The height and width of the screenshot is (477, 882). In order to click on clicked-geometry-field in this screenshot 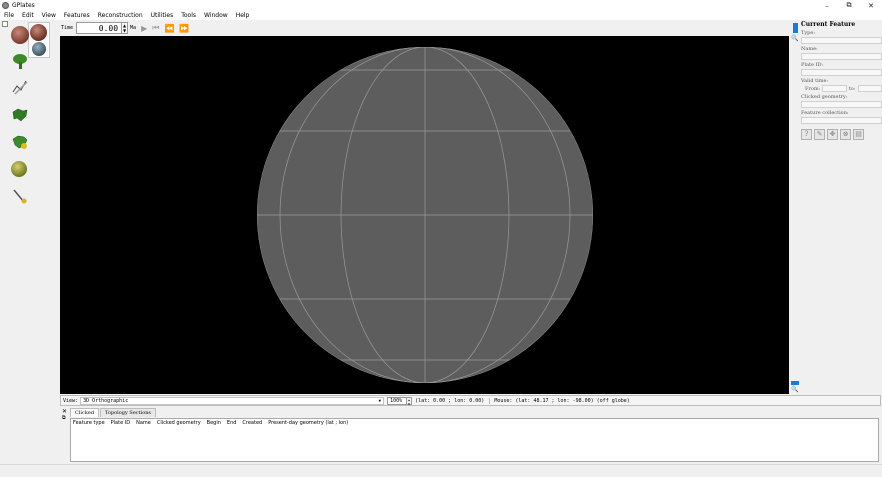, I will do `click(841, 104)`.